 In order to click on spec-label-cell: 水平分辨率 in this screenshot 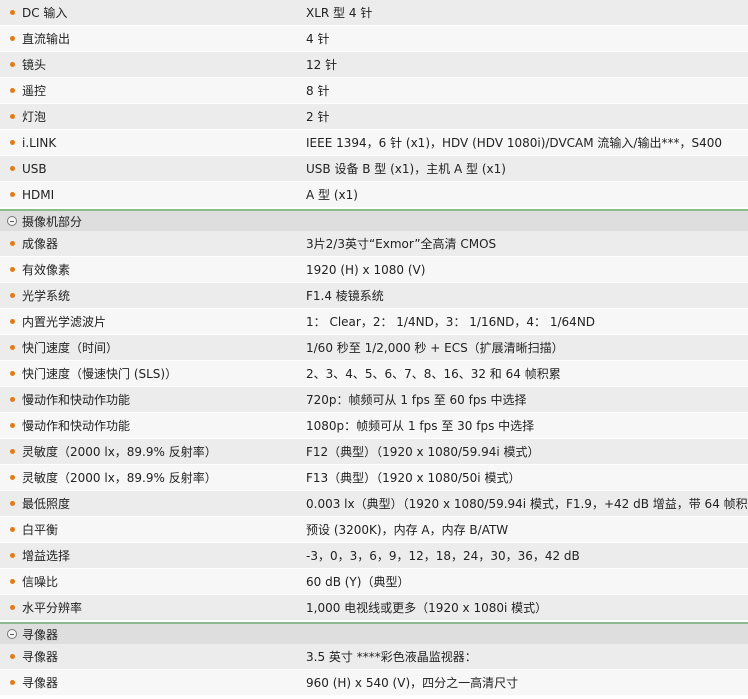, I will do `click(140, 607)`.